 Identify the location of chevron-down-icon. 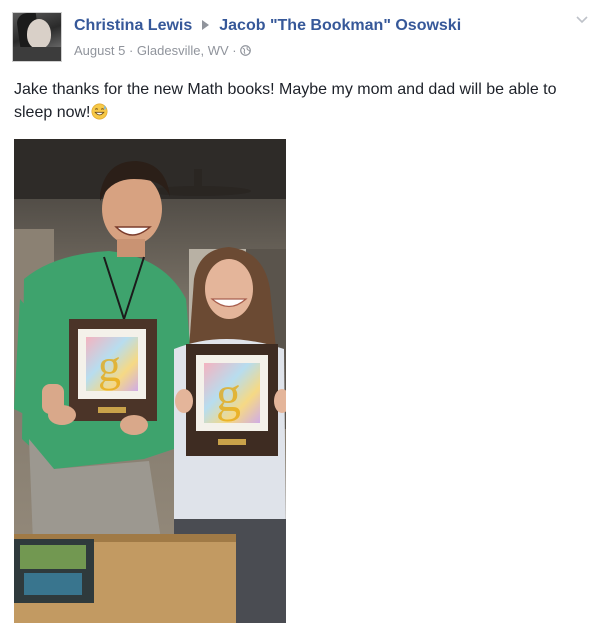
(582, 20).